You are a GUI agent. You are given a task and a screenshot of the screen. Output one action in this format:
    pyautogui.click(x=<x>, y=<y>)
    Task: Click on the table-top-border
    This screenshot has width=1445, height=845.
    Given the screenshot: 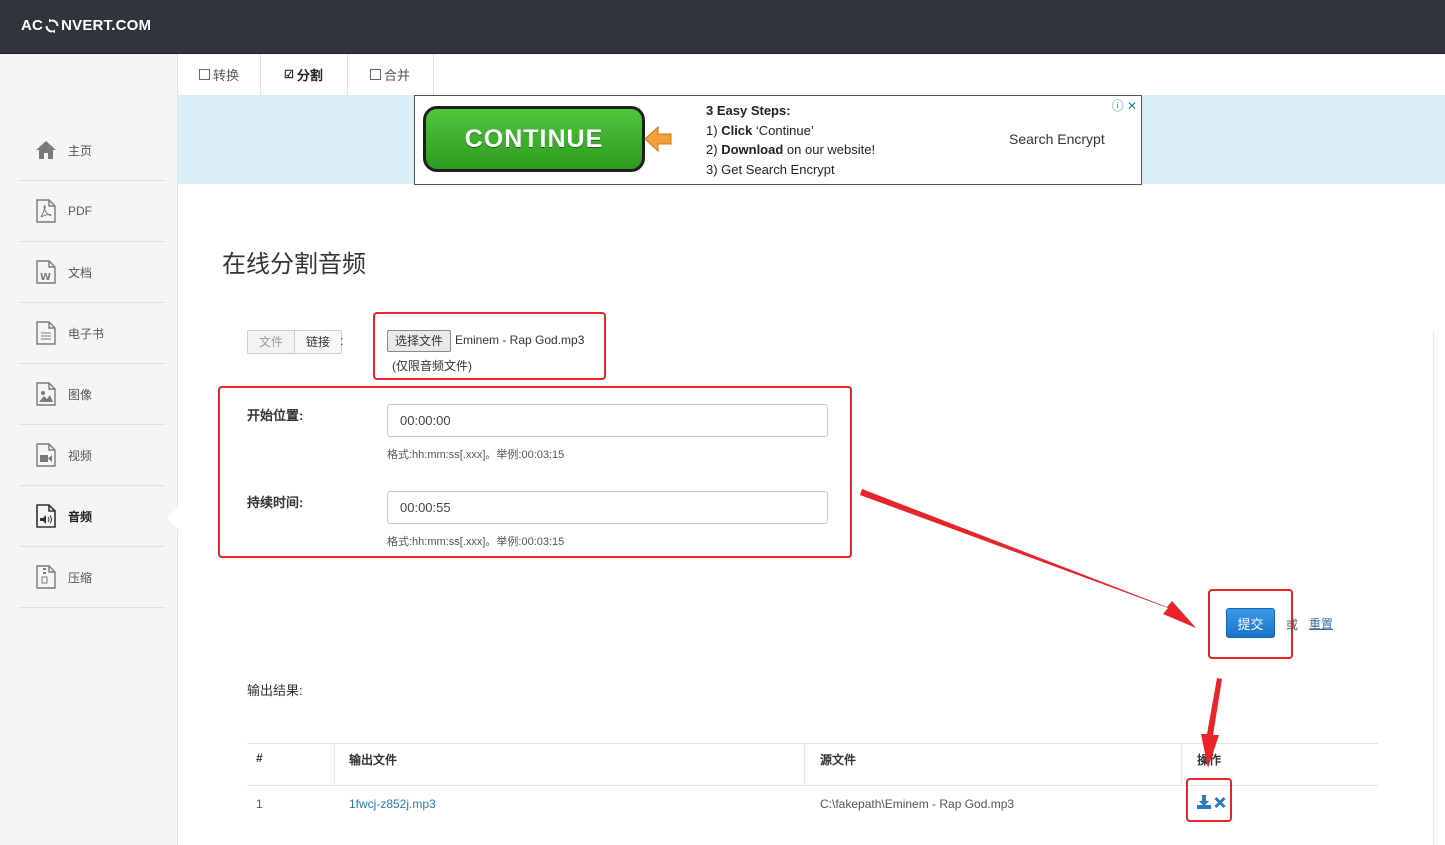 What is the action you would take?
    pyautogui.click(x=812, y=743)
    